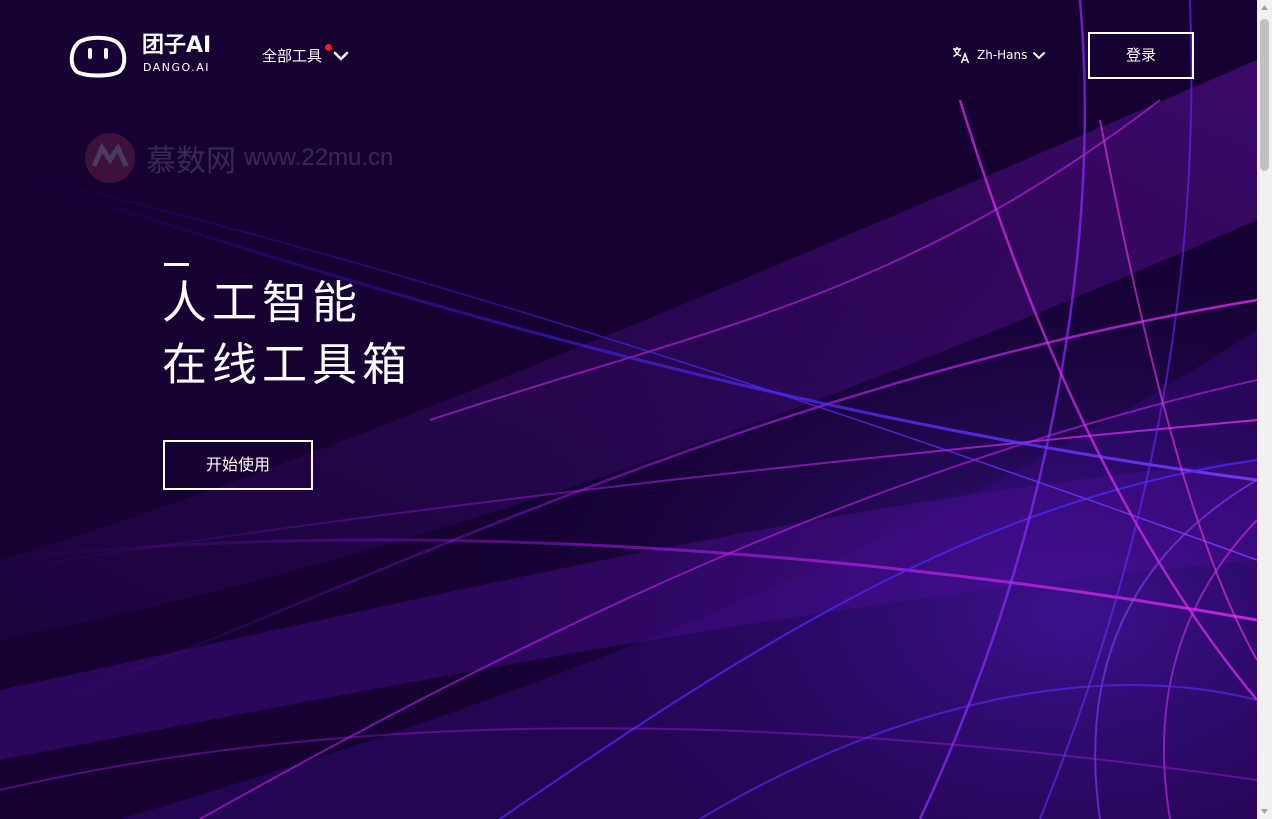 The image size is (1272, 819). Describe the element at coordinates (1264, 7) in the screenshot. I see `scroll-up-arrow-icon` at that location.